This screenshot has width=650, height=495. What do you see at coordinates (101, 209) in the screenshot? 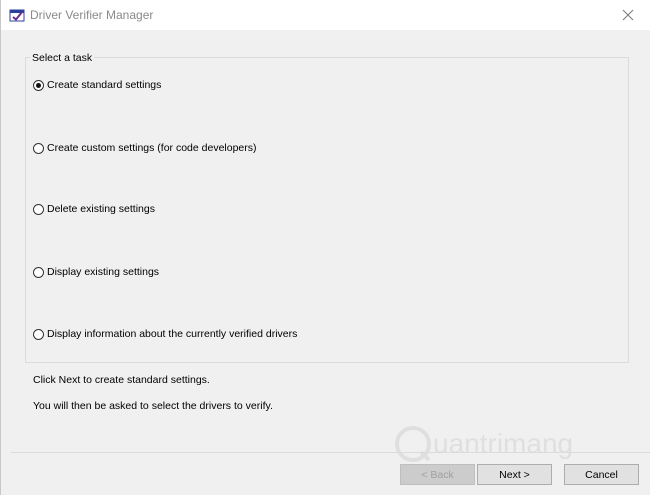
I see `option-label: Delete existing settings` at bounding box center [101, 209].